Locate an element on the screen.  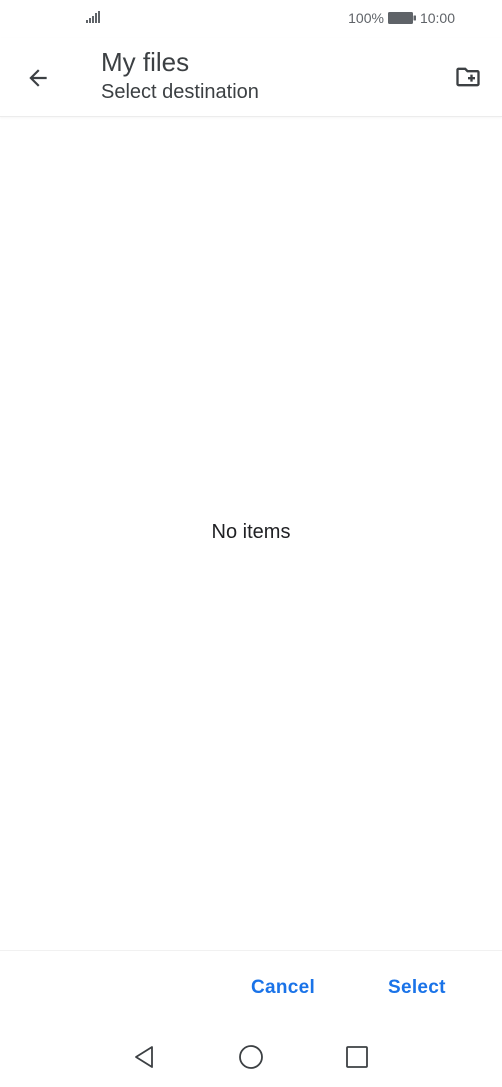
page-title: My files is located at coordinates (145, 62).